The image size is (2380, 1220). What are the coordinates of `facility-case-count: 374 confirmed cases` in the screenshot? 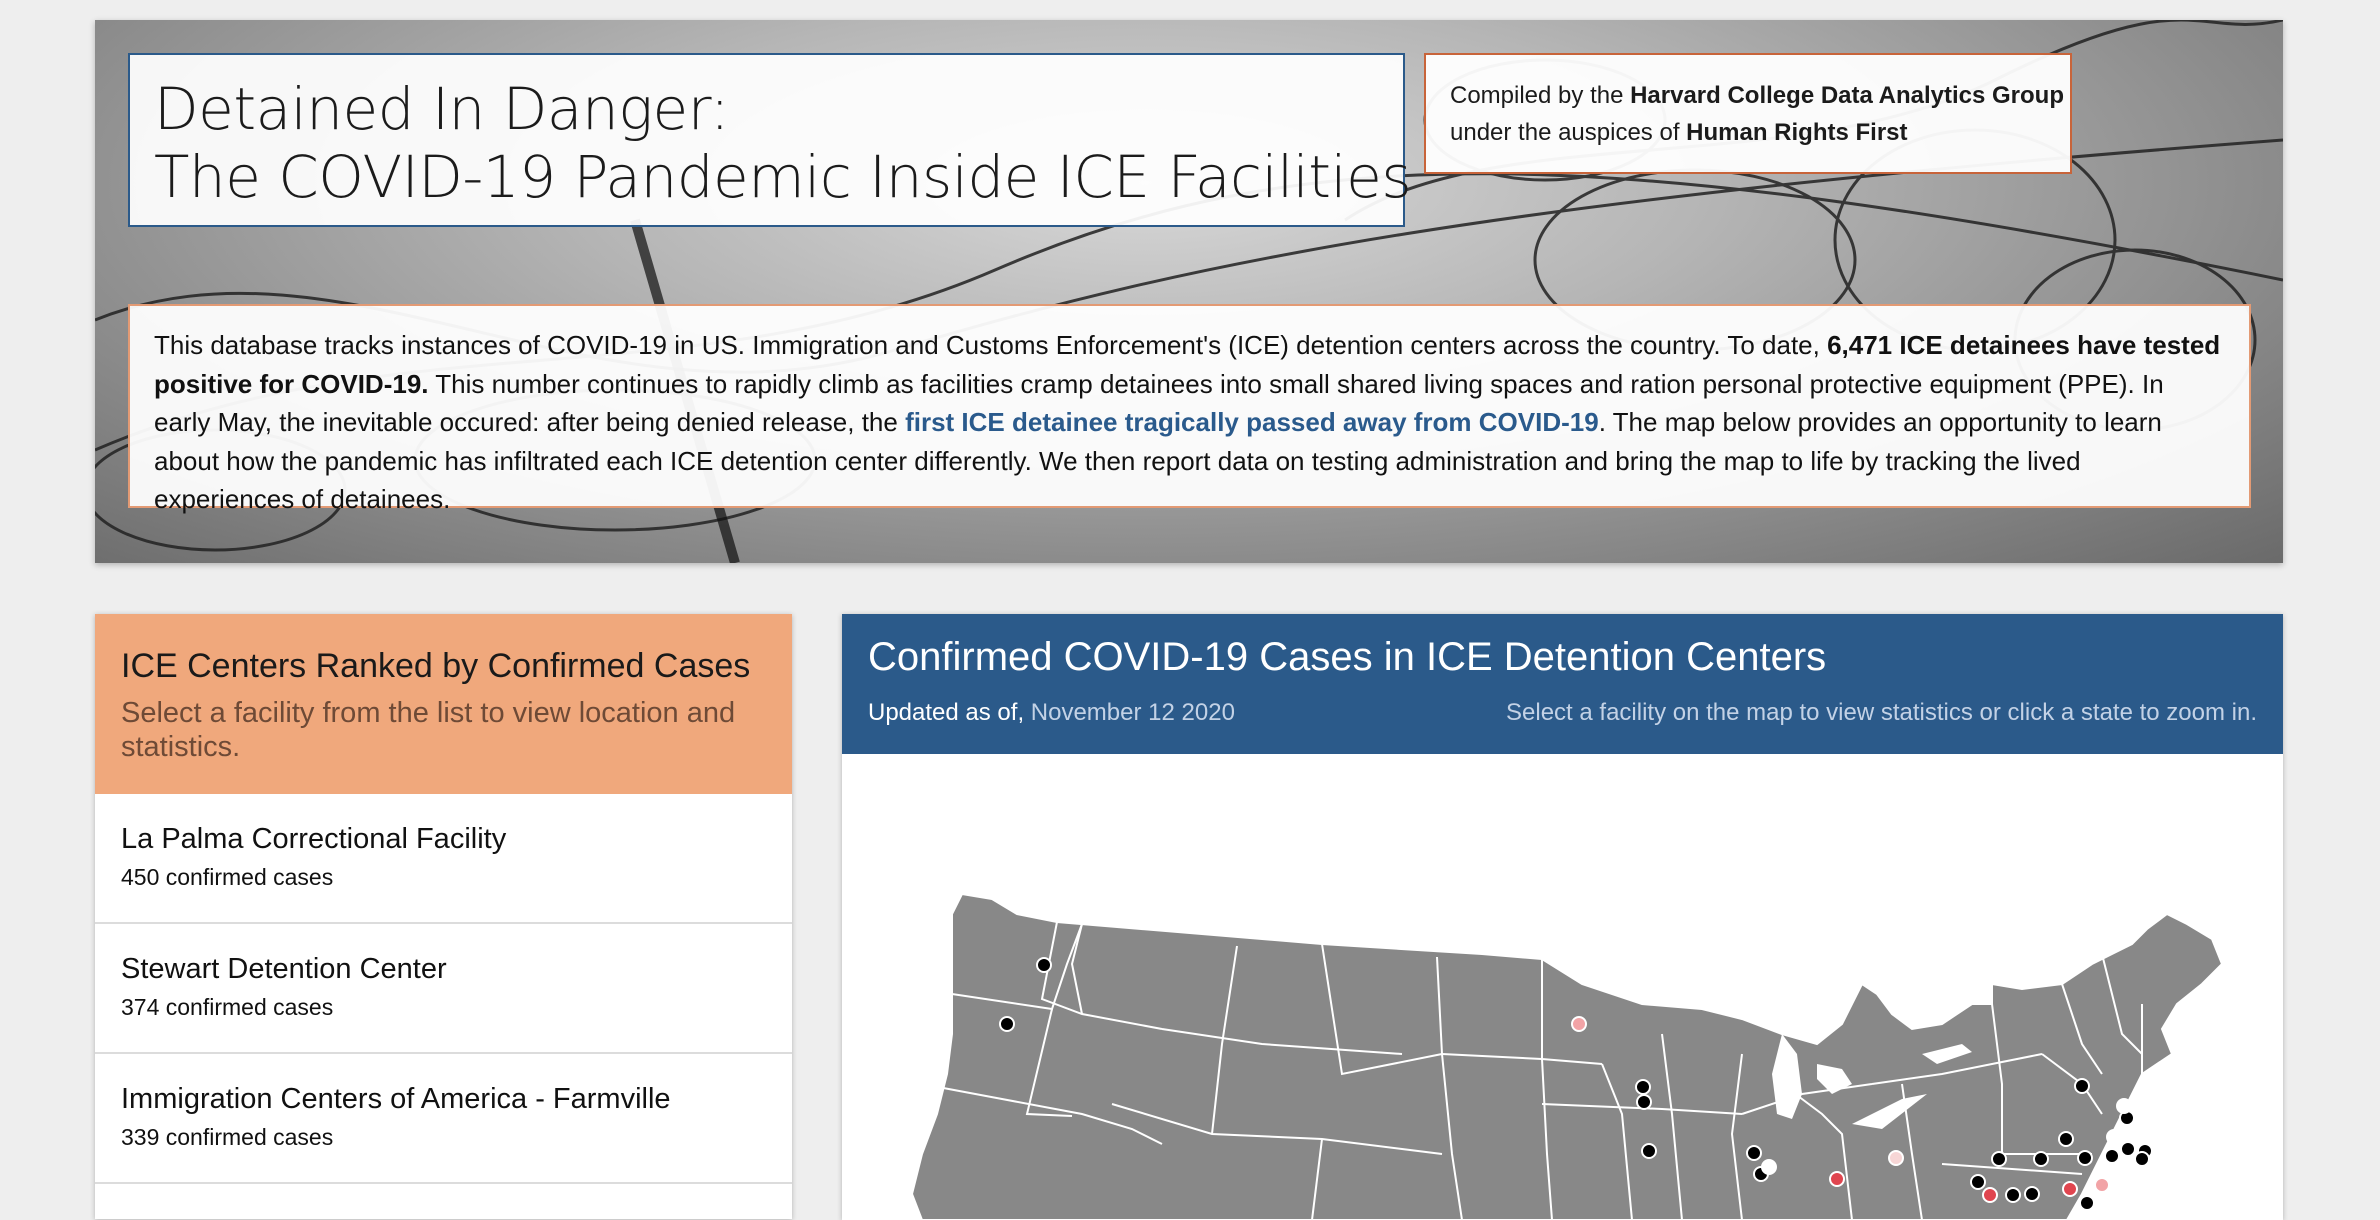 It's located at (227, 1007).